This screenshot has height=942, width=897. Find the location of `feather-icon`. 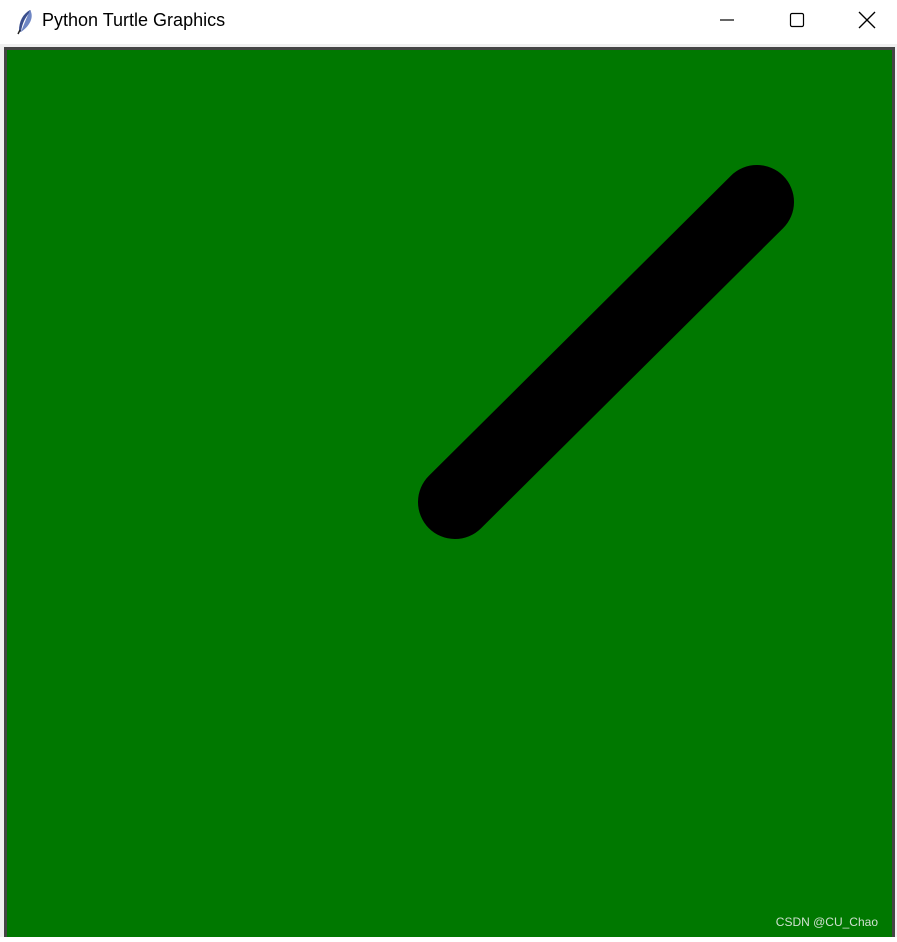

feather-icon is located at coordinates (25, 22).